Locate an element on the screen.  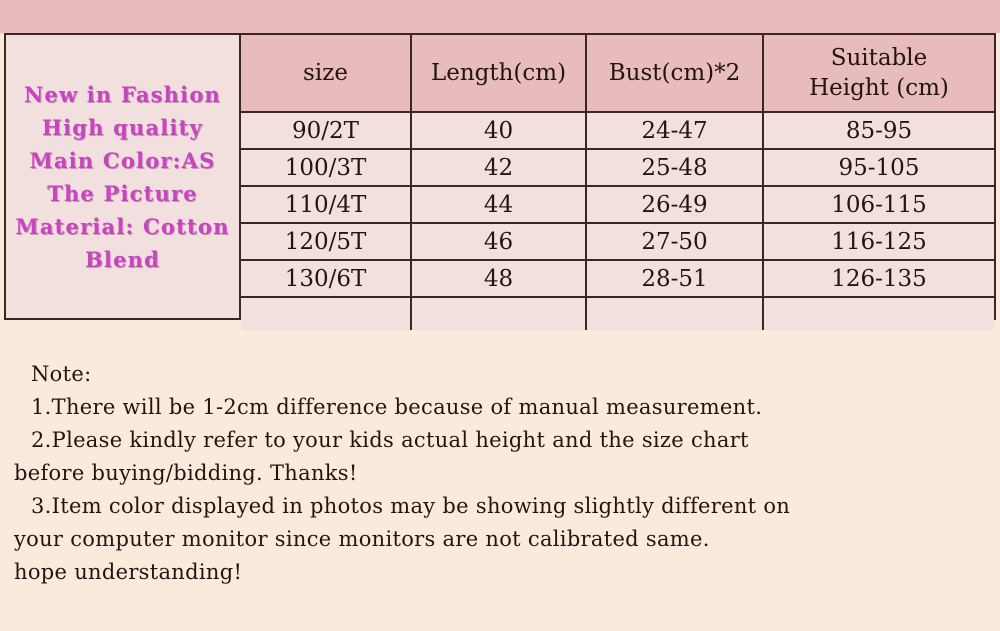
promo-line-material: Material: Cotton is located at coordinates (122, 226).